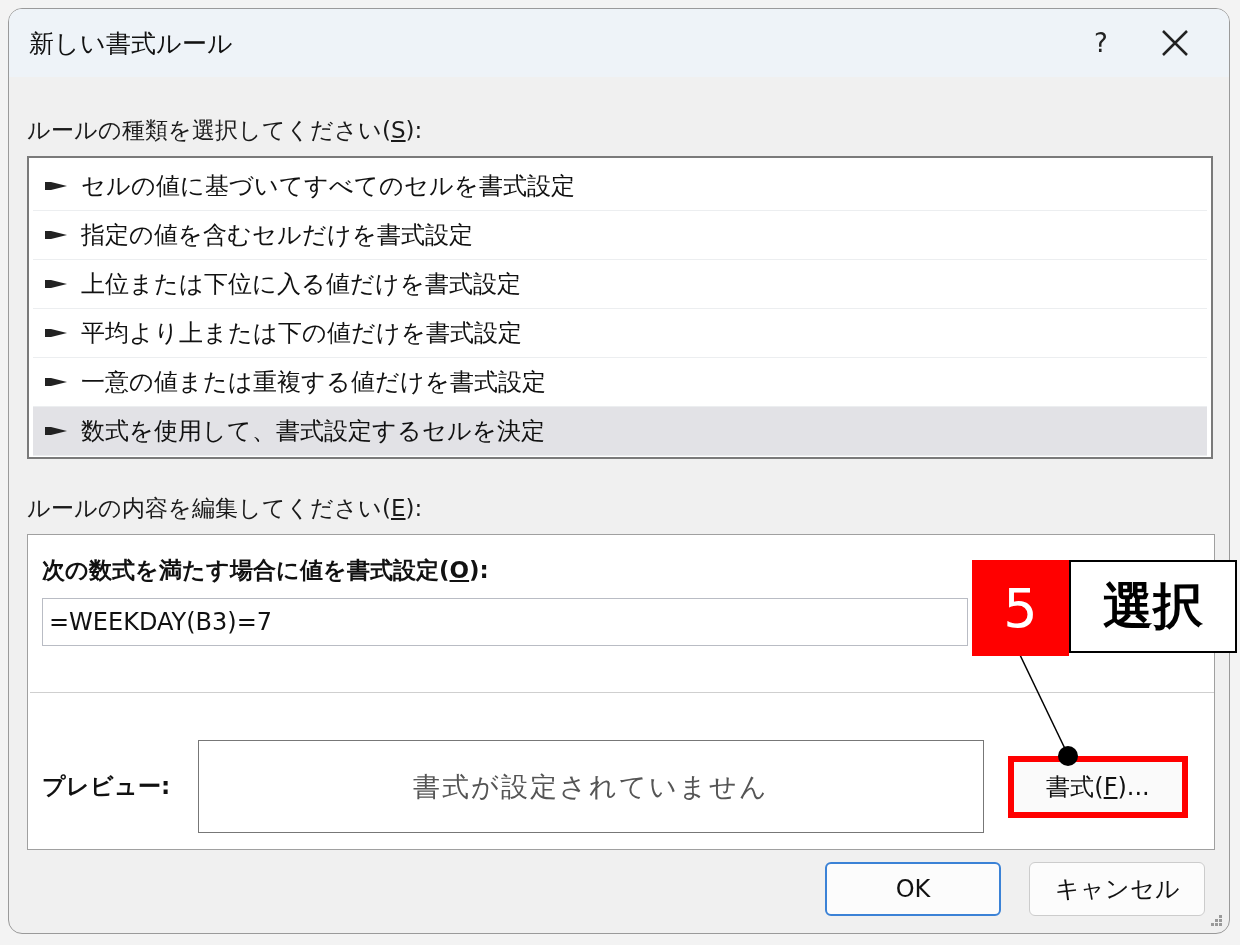  What do you see at coordinates (1175, 43) in the screenshot?
I see `close-icon` at bounding box center [1175, 43].